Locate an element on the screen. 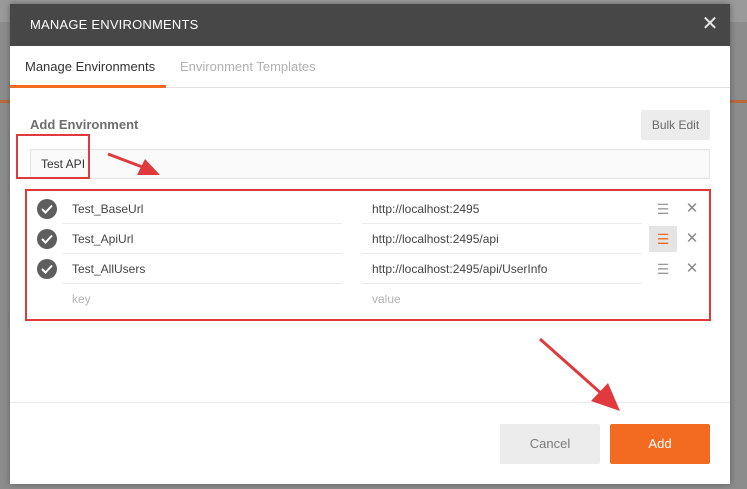 Image resolution: width=747 pixels, height=489 pixels. variable-key-input: Test_ApiUrl is located at coordinates (202, 239).